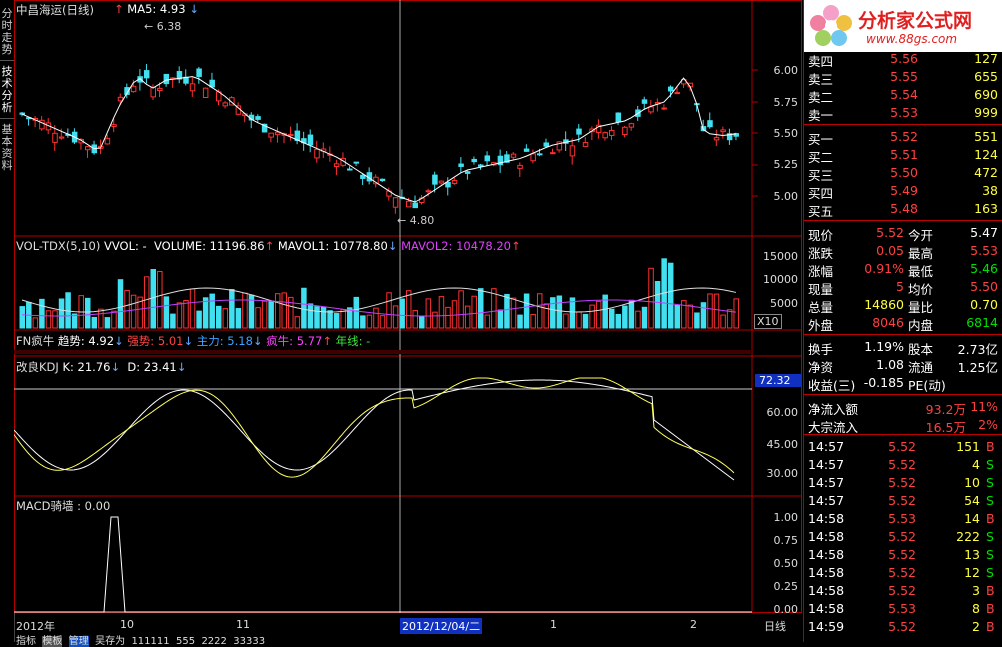  What do you see at coordinates (786, 563) in the screenshot?
I see `macd-axis-label: 0.50` at bounding box center [786, 563].